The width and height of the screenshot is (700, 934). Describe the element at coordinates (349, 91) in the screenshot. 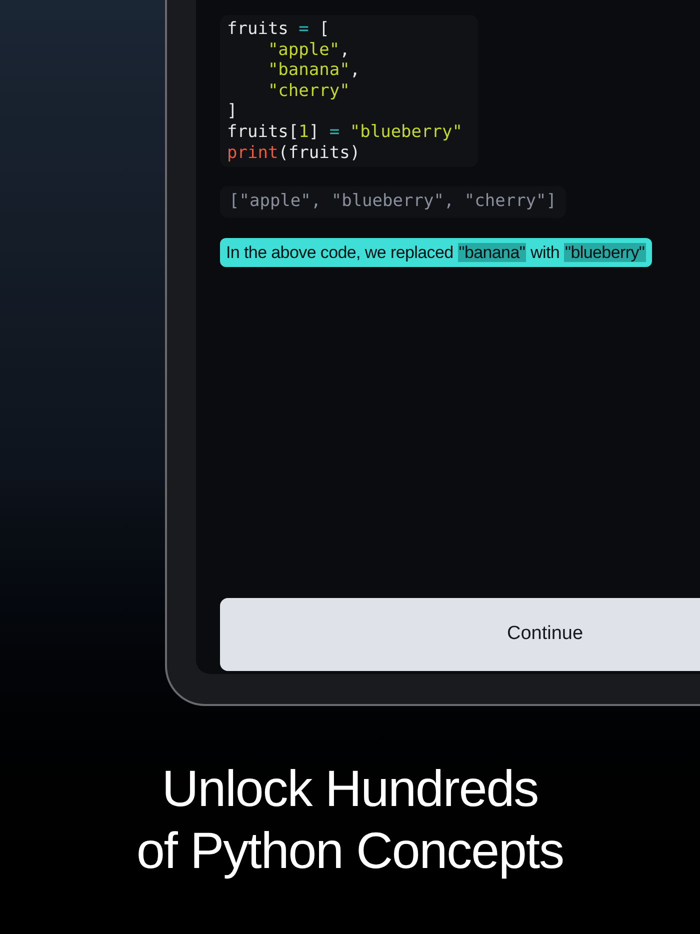

I see `code-block: fruits = [ "apple", "banana", "cherry" ] fruits[1] = "blueberry" print(fruits)` at that location.